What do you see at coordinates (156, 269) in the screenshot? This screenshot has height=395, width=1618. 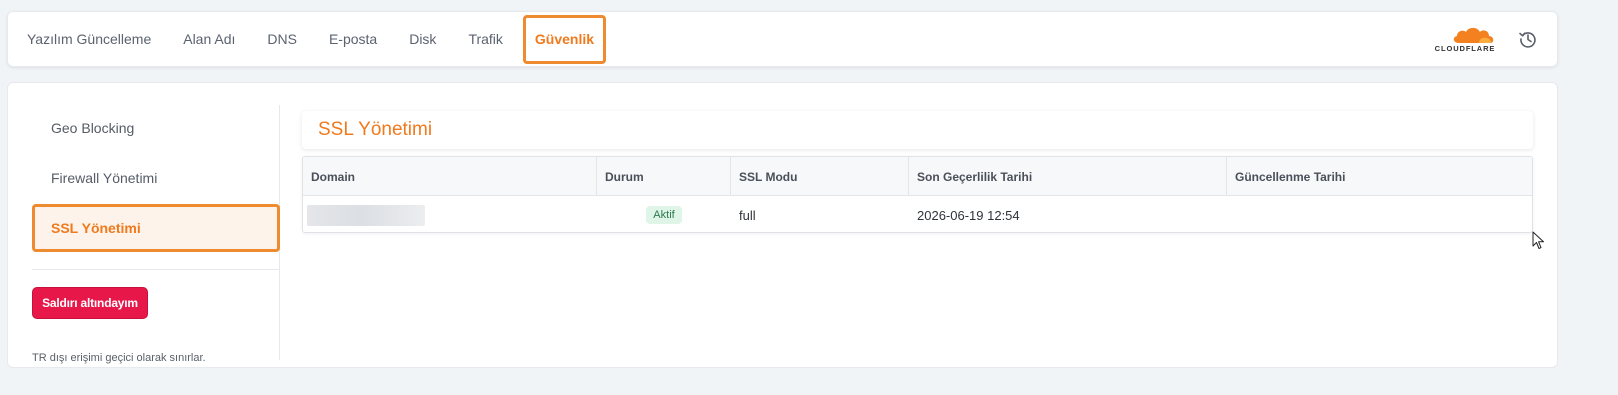 I see `sidebar-divider` at bounding box center [156, 269].